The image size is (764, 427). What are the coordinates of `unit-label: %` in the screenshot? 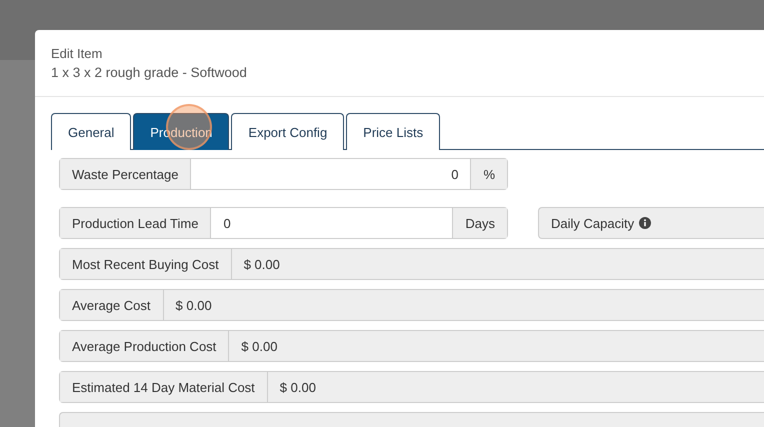 It's located at (488, 174).